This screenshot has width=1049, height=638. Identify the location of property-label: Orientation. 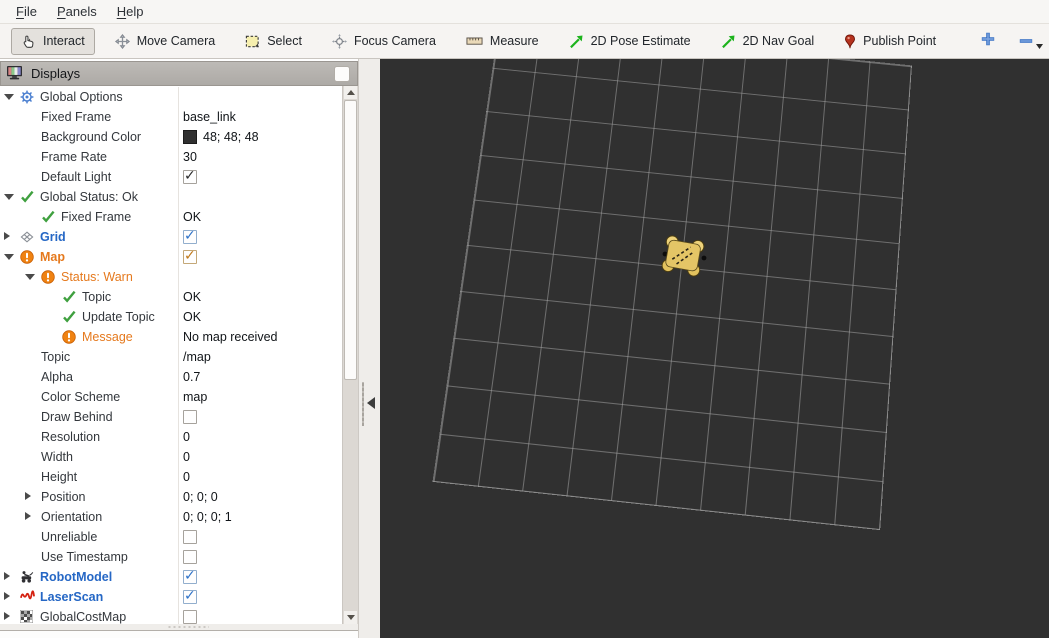
(72, 517).